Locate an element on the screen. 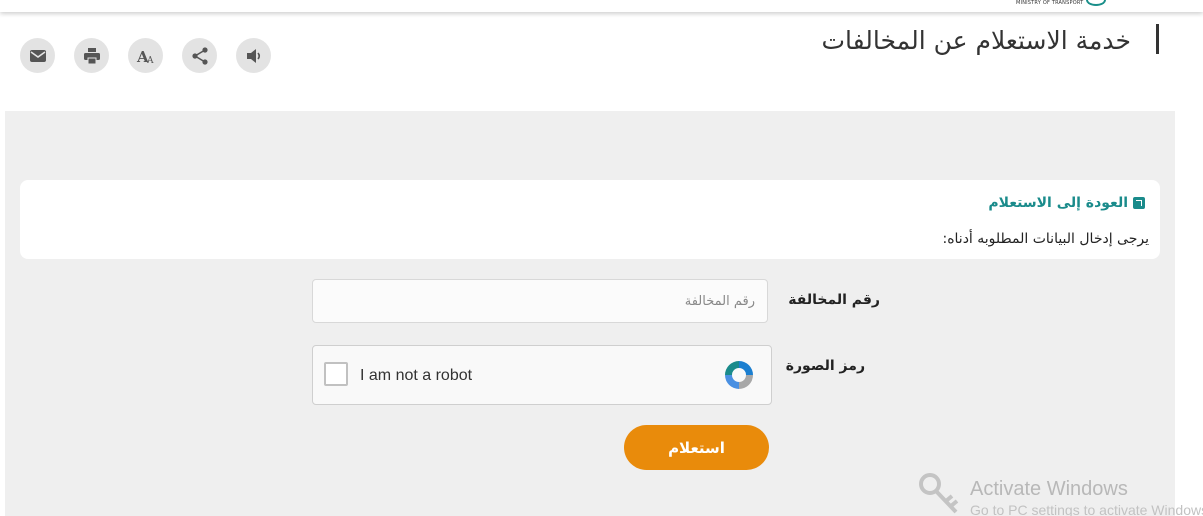 The width and height of the screenshot is (1203, 516). key-icon is located at coordinates (939, 493).